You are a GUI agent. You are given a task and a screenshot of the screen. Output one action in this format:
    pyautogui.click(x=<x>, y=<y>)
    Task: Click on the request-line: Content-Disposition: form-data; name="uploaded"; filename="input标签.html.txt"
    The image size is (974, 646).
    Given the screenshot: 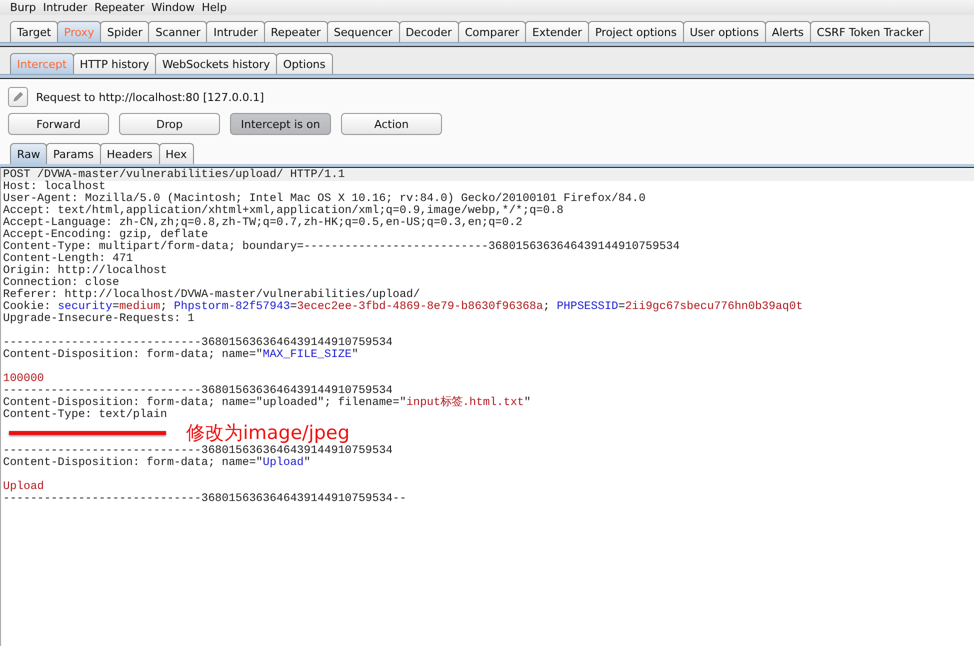 What is the action you would take?
    pyautogui.click(x=267, y=403)
    